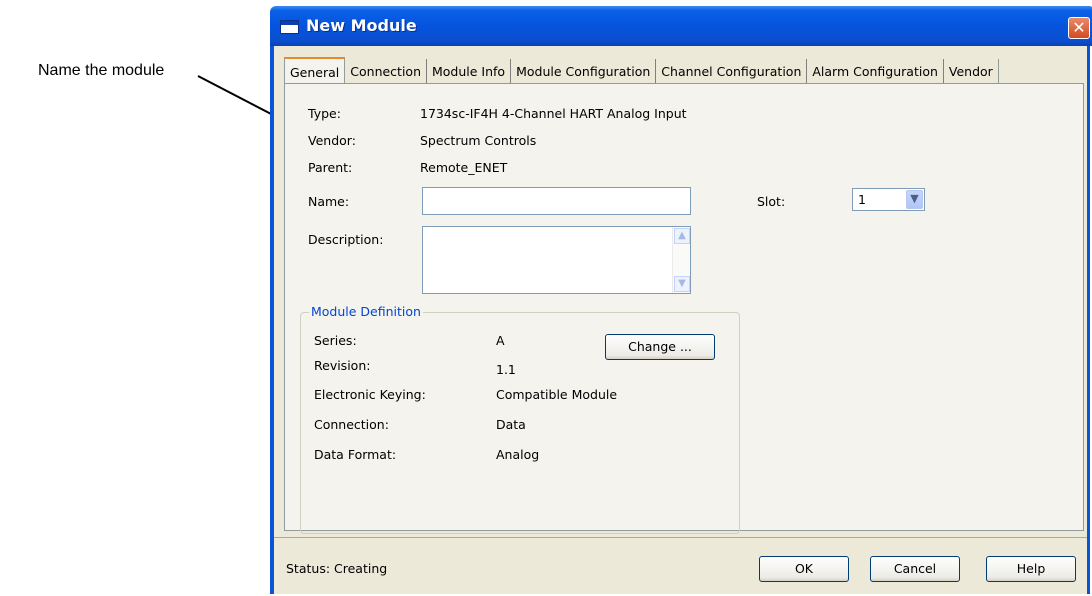 The image size is (1092, 596). What do you see at coordinates (330, 167) in the screenshot?
I see `parent-label: Parent:` at bounding box center [330, 167].